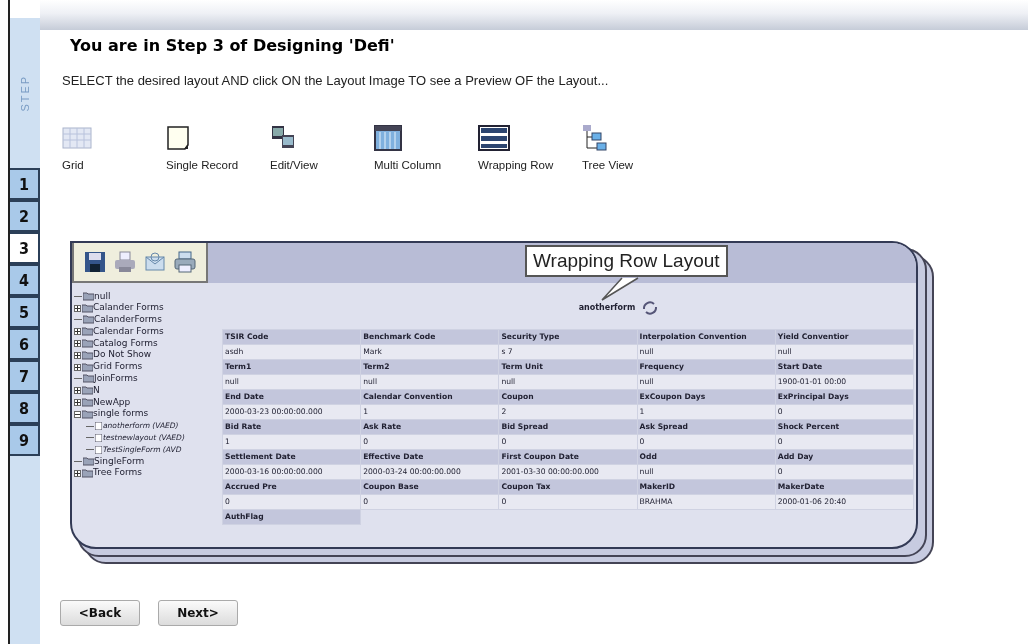 The width and height of the screenshot is (1028, 644). I want to click on back-button: <Back, so click(100, 612).